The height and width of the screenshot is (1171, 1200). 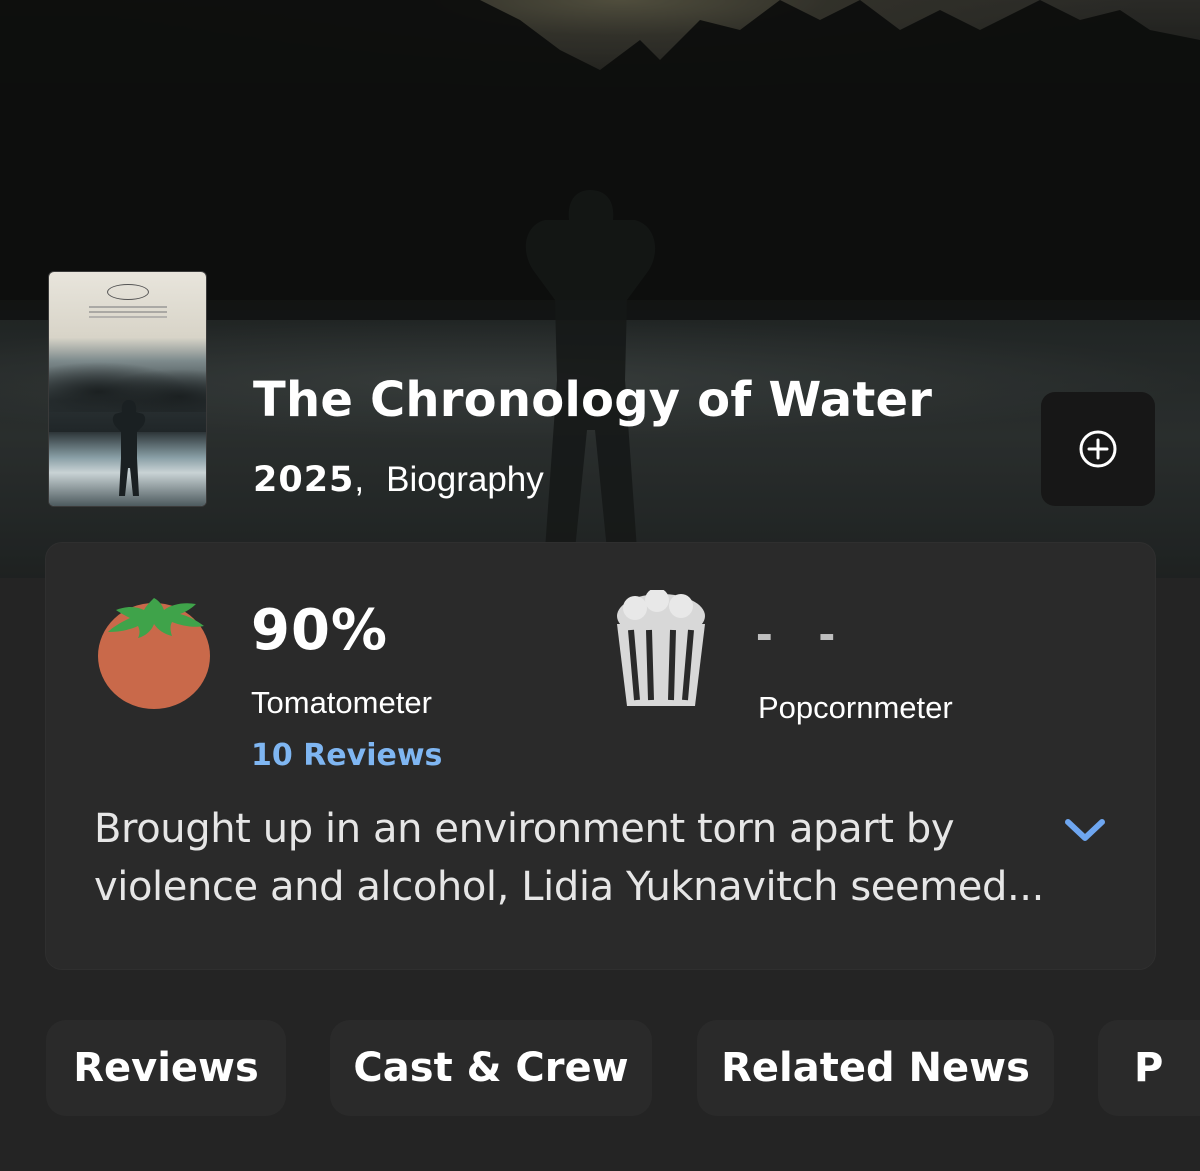 I want to click on plus-circle-icon, so click(x=1098, y=449).